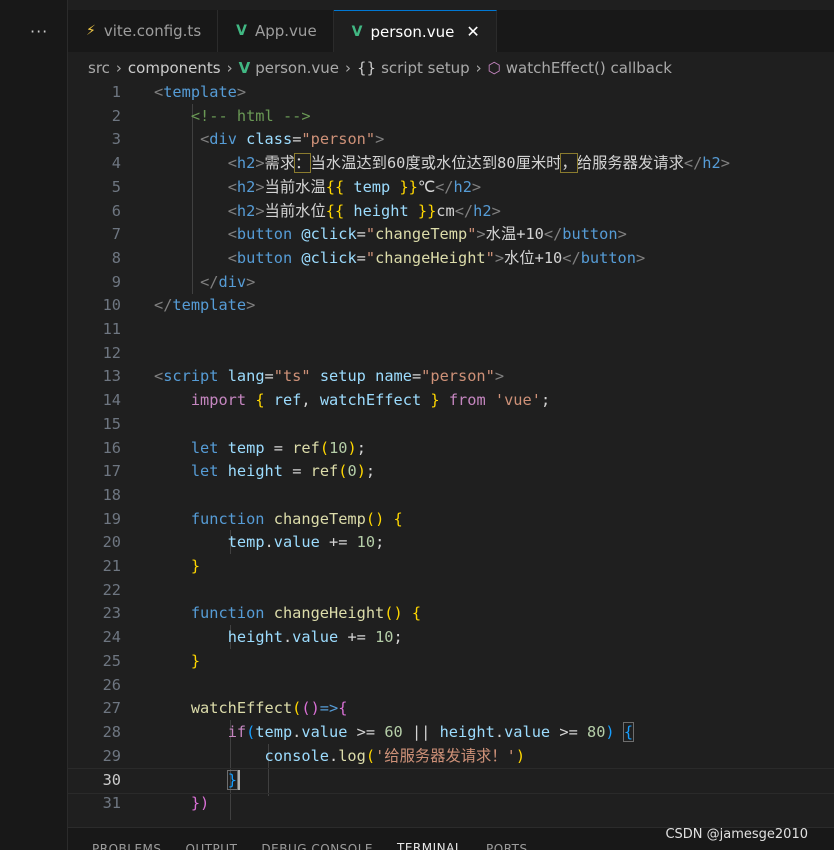 Image resolution: width=834 pixels, height=850 pixels. Describe the element at coordinates (451, 662) in the screenshot. I see `code-line: 25 }` at that location.